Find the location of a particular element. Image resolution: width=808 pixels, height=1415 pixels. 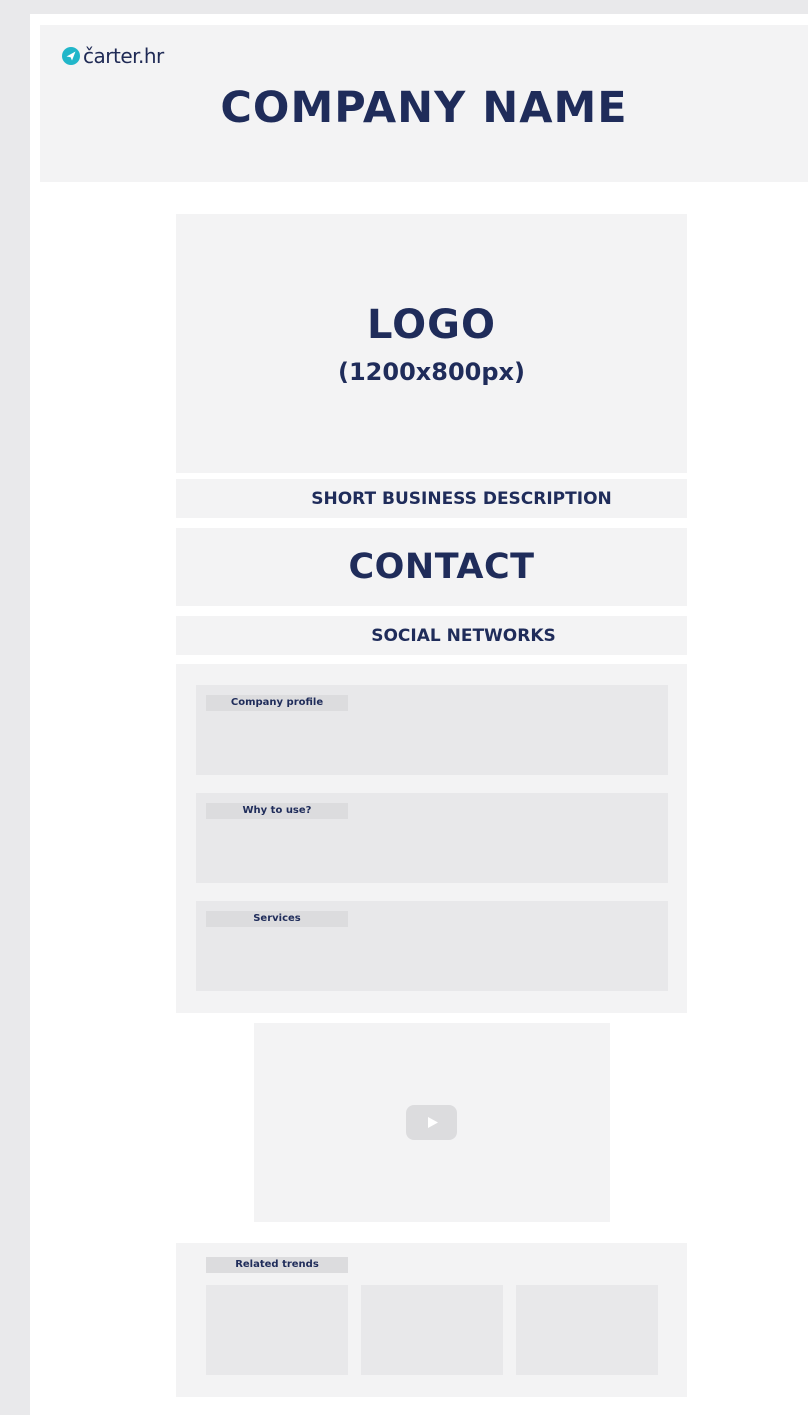

contact: CONTACT is located at coordinates (431, 567).